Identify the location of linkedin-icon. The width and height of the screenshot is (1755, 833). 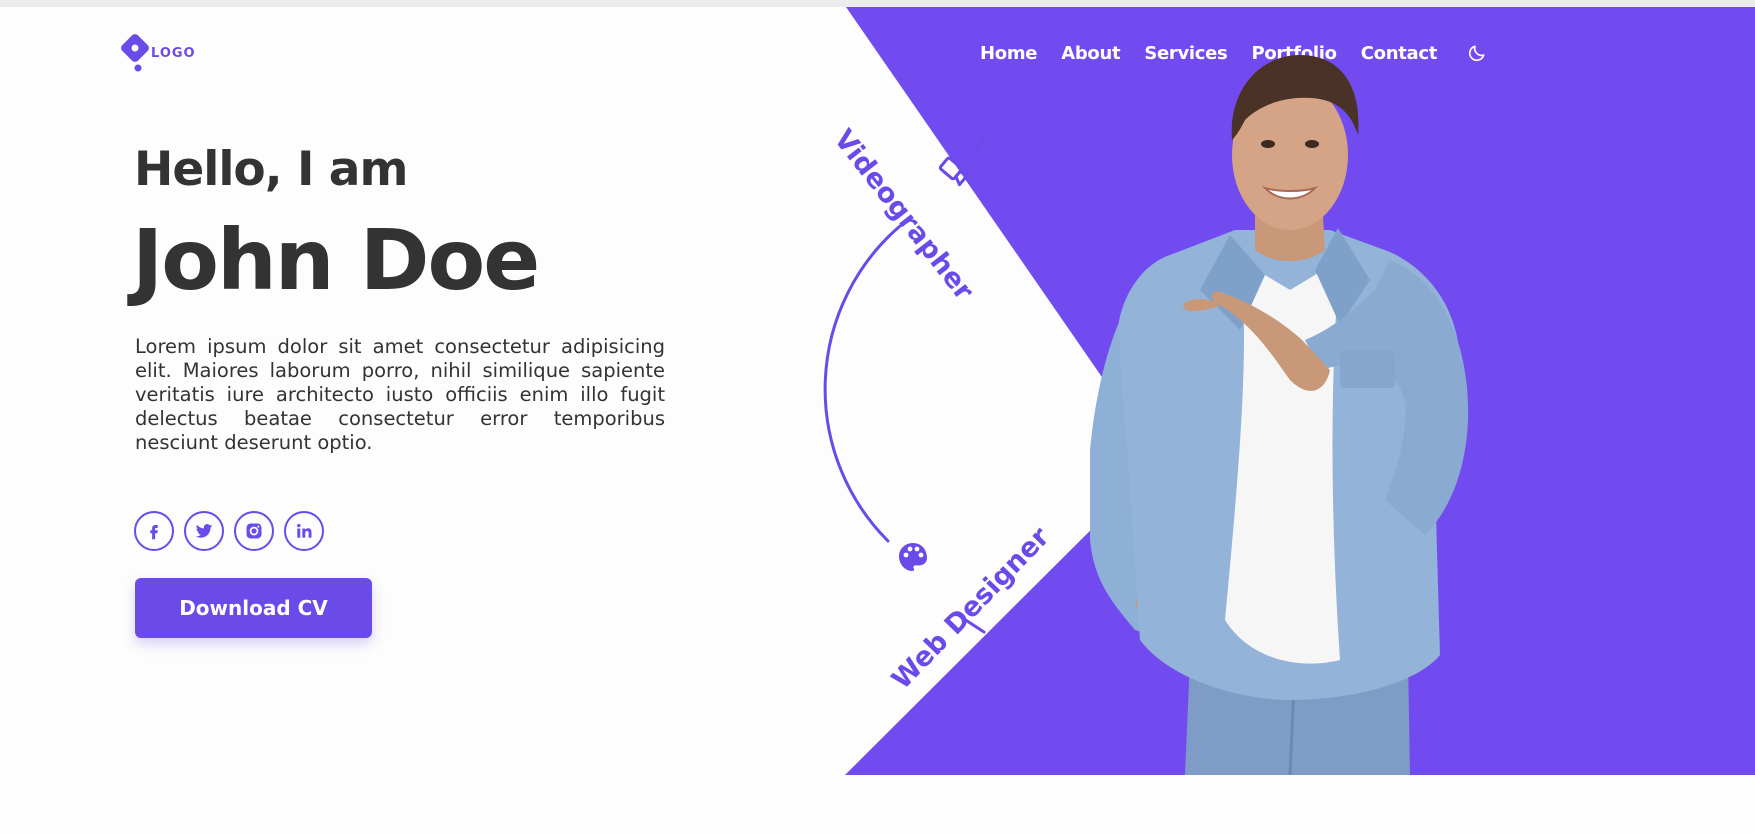
(304, 531).